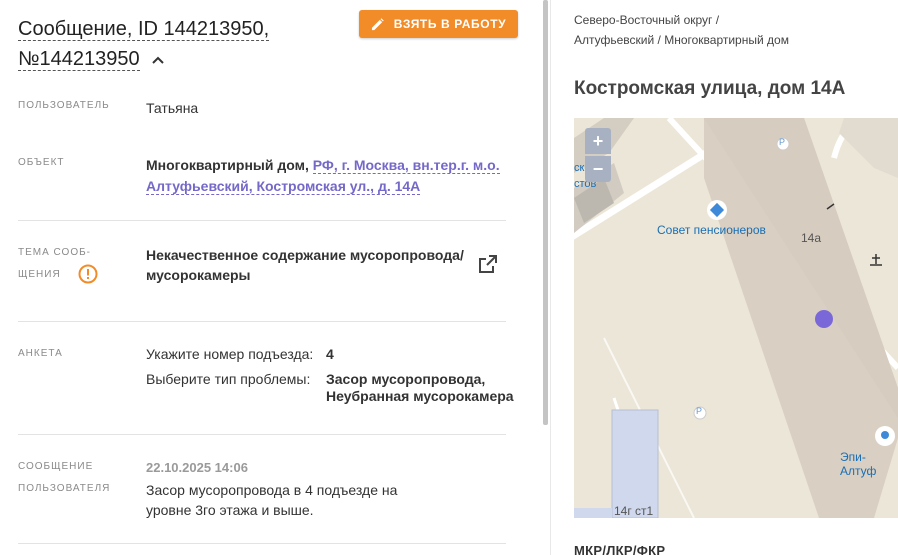  I want to click on section-heading-mkr: МКР/ЛКР/ФКР, so click(620, 549).